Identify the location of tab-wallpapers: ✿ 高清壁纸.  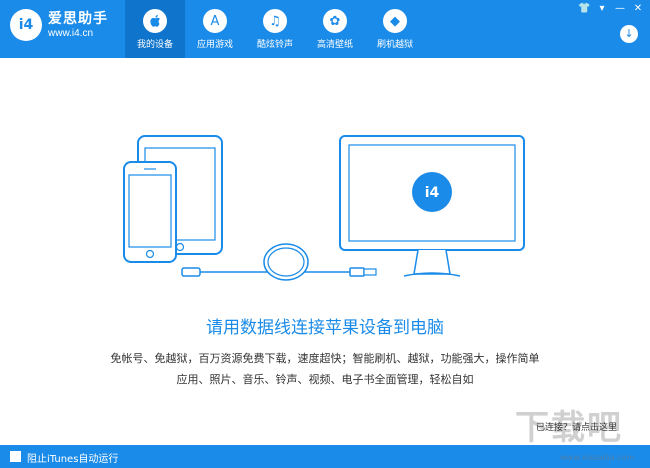
(335, 29).